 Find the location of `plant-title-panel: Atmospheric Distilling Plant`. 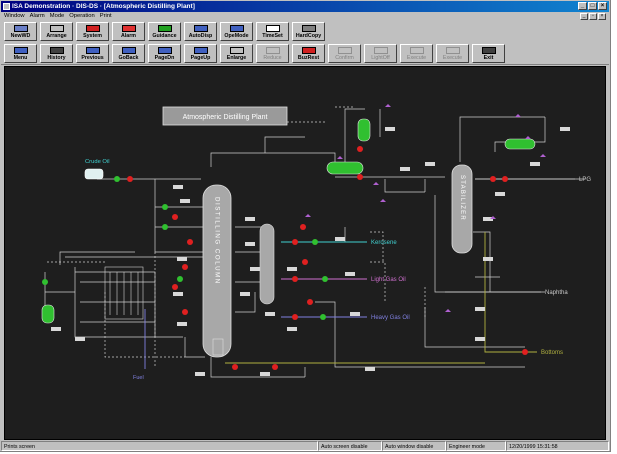

plant-title-panel: Atmospheric Distilling Plant is located at coordinates (225, 116).